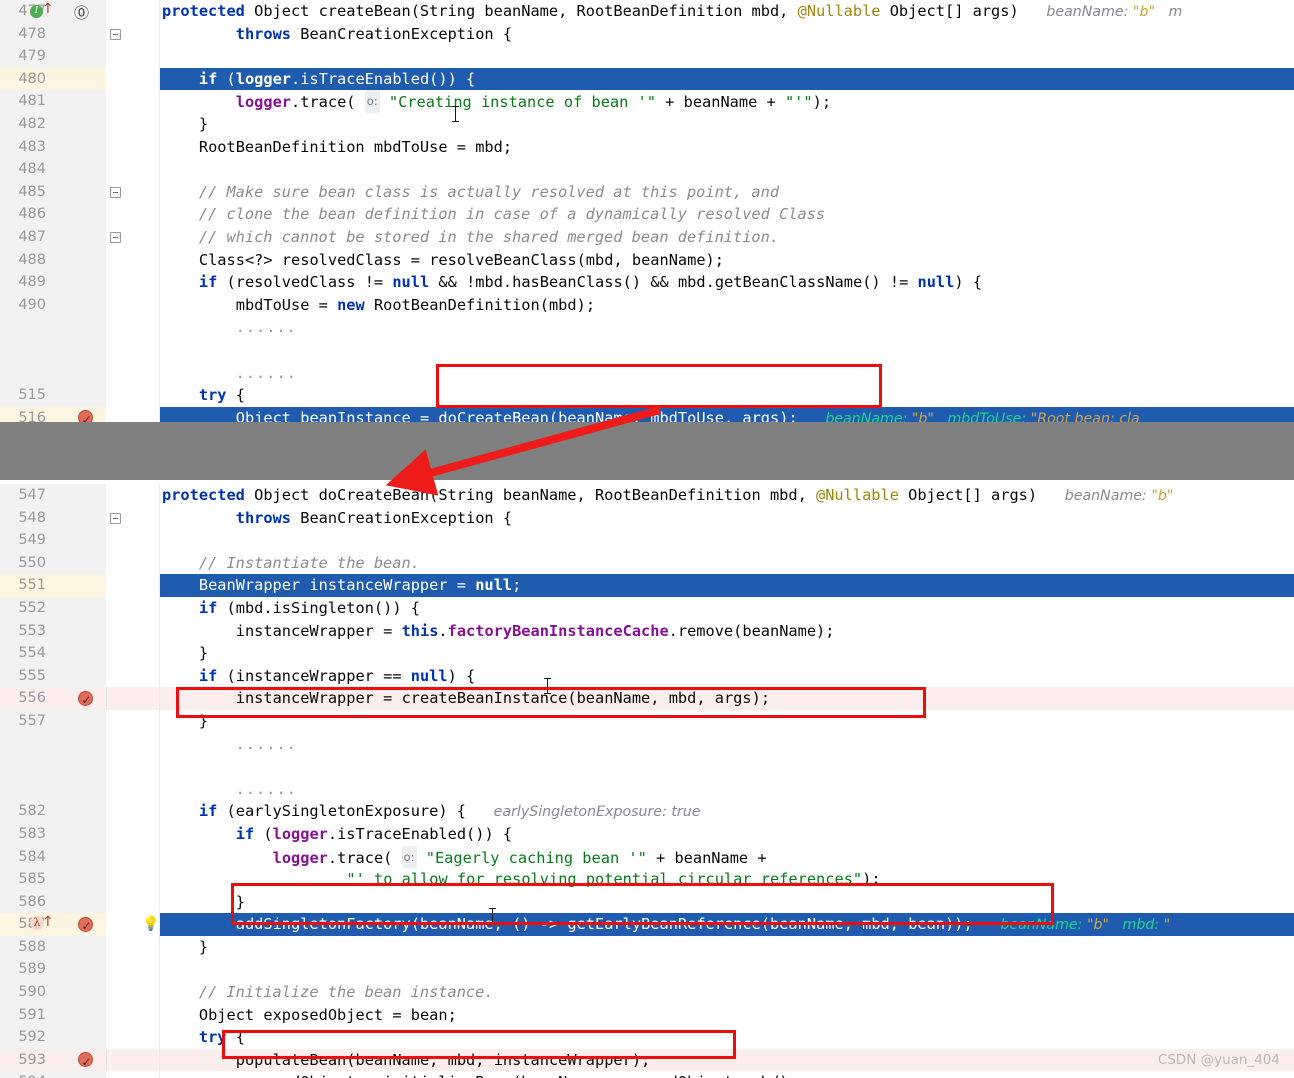 The width and height of the screenshot is (1294, 1078). I want to click on code-line: 592 try {, so click(647, 1037).